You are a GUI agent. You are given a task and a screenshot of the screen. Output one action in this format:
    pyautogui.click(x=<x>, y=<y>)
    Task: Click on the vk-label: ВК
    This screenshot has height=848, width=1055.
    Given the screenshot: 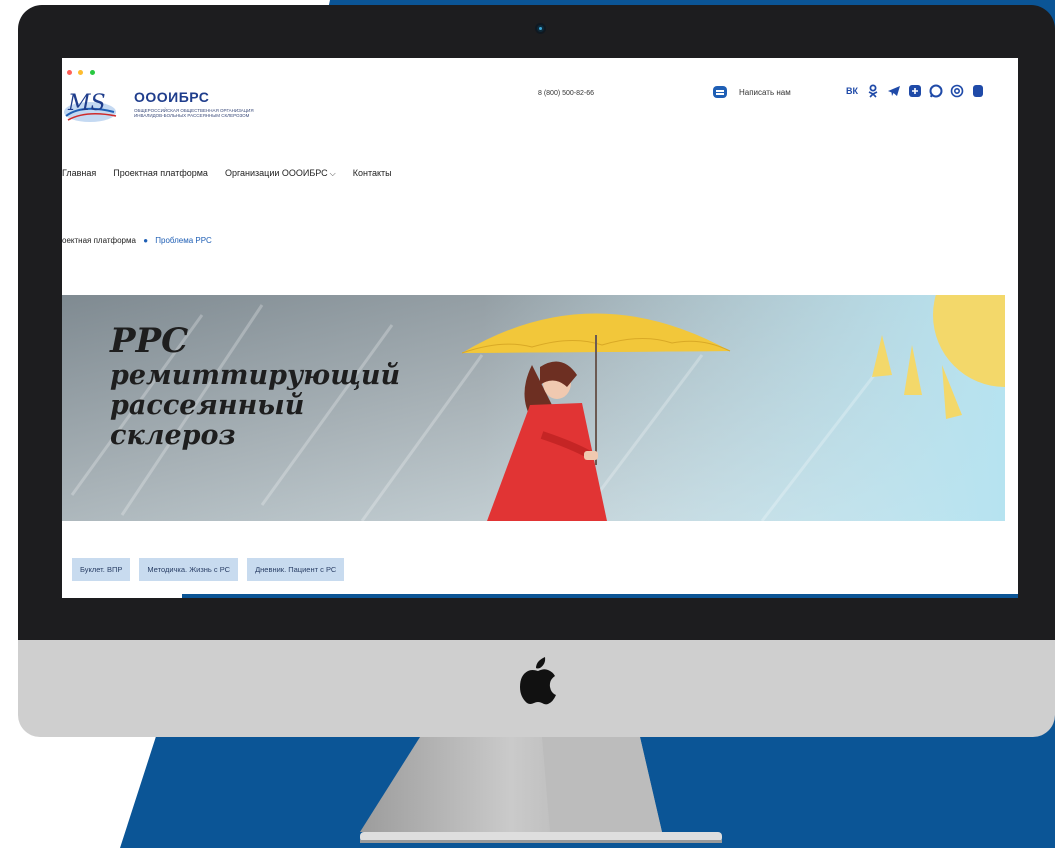 What is the action you would take?
    pyautogui.click(x=852, y=91)
    